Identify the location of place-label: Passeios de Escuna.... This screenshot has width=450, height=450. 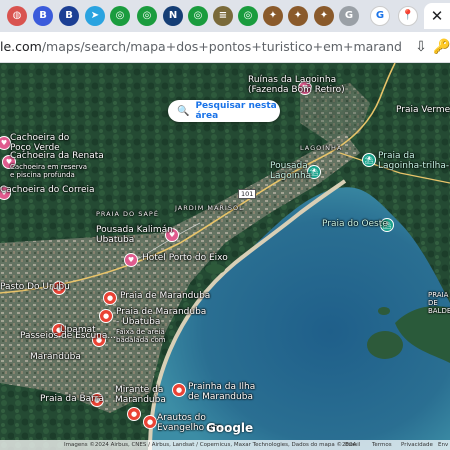
(68, 336).